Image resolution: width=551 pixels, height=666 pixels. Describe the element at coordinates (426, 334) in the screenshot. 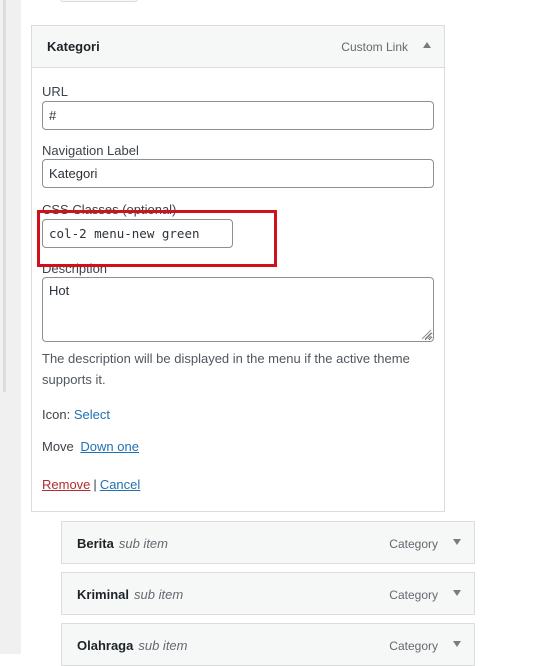

I see `resize-grip-icon` at that location.